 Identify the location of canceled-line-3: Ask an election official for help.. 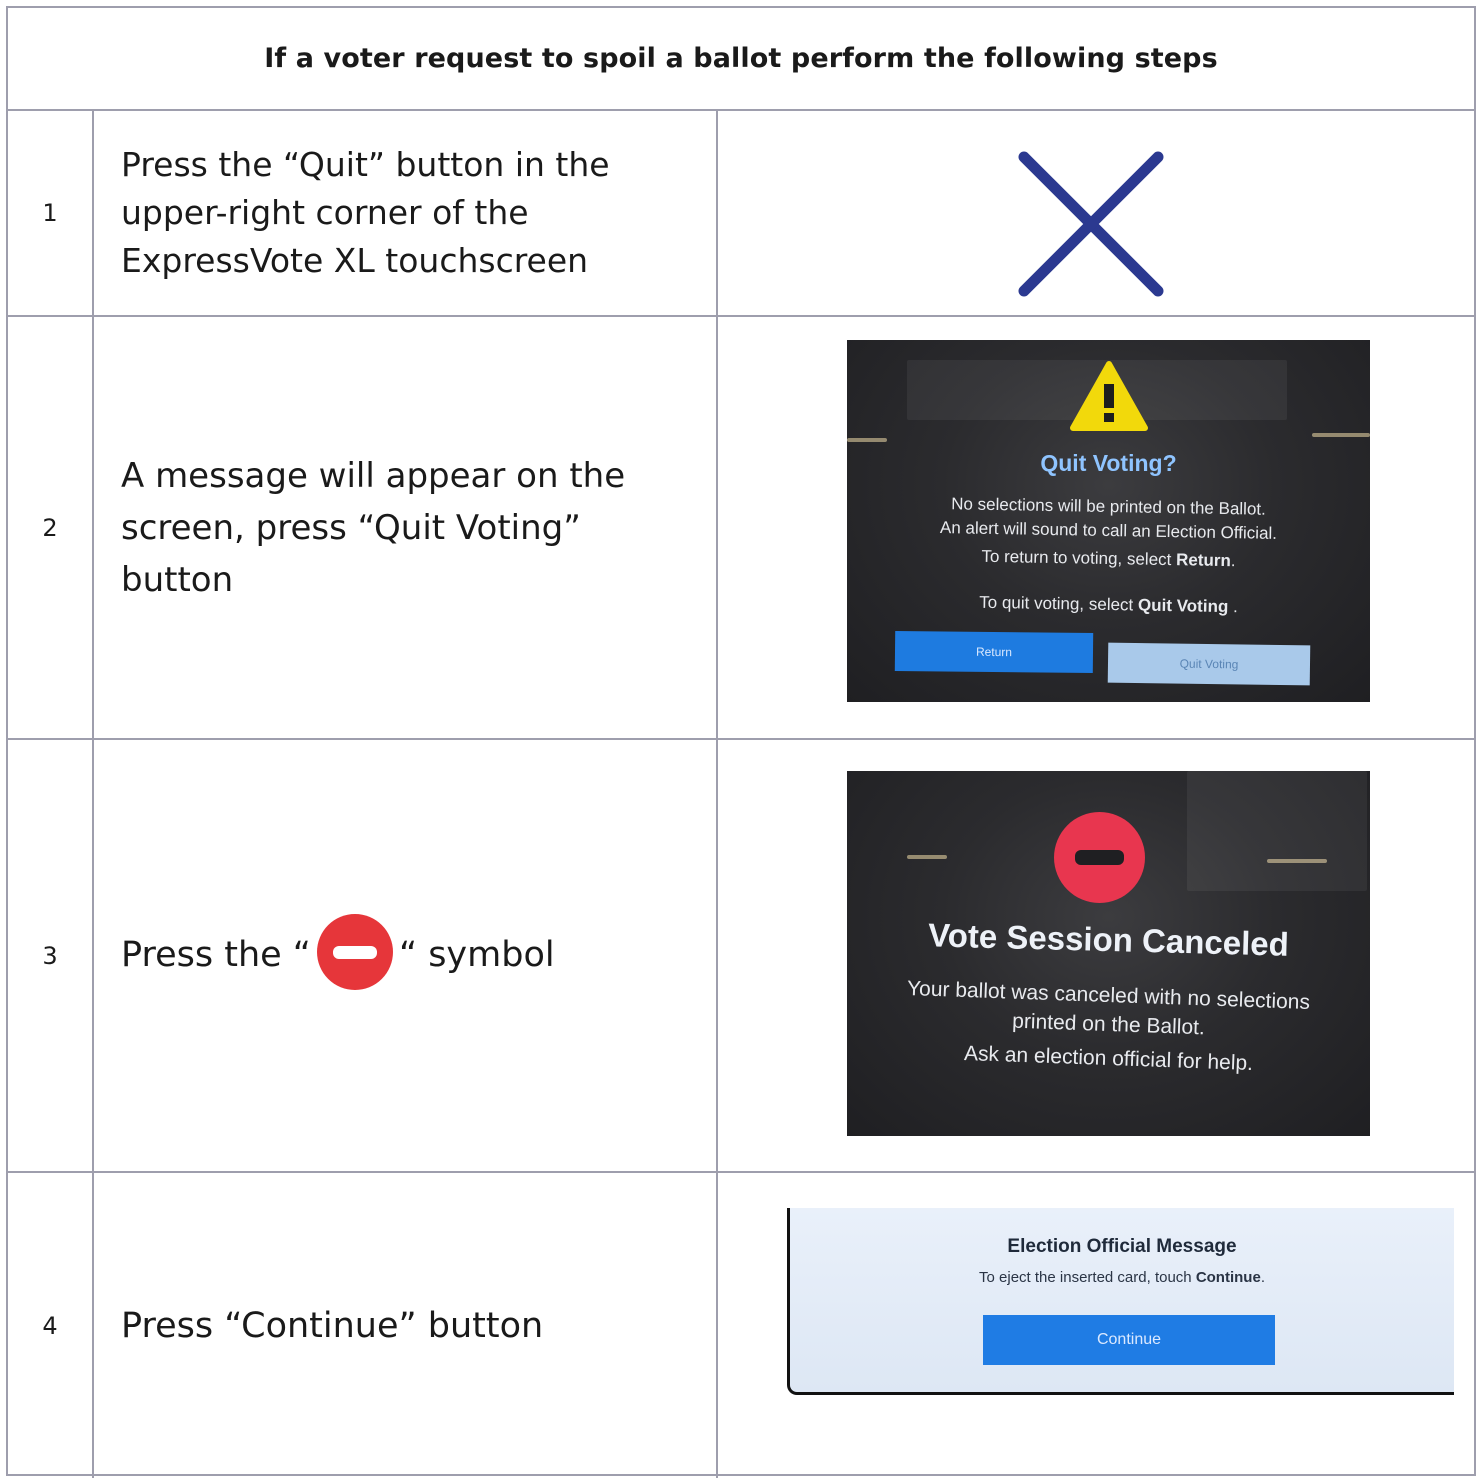
(1108, 1058).